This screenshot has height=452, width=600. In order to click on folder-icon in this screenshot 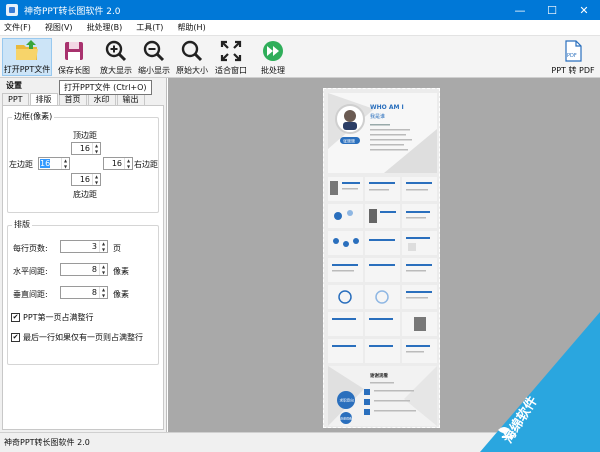, I will do `click(27, 51)`.